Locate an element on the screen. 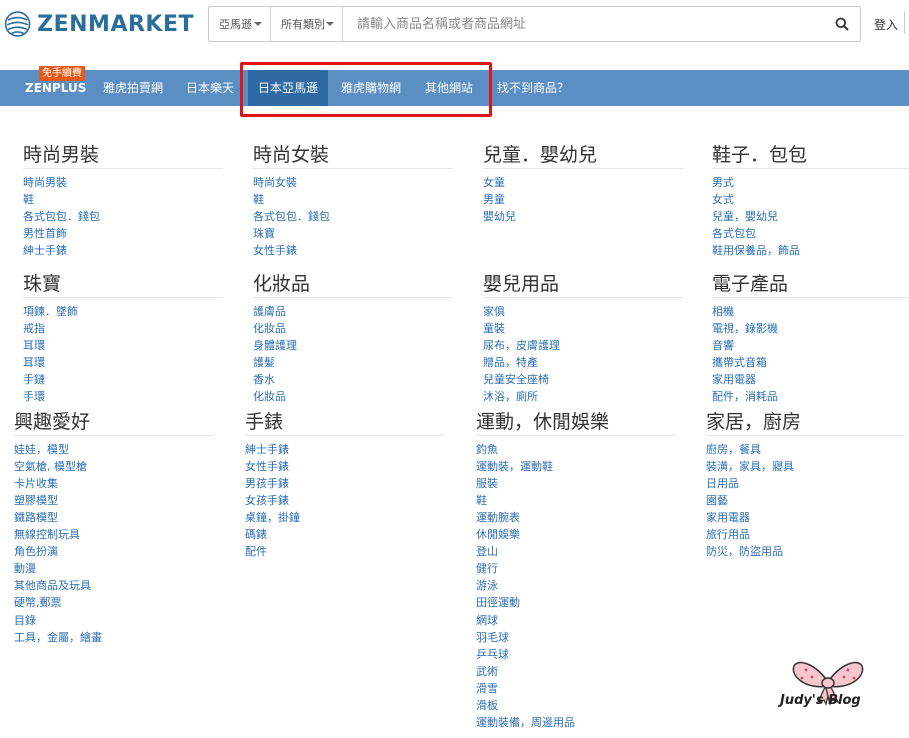 This screenshot has height=738, width=909. category-link: 其他商品及玩具 is located at coordinates (52, 586).